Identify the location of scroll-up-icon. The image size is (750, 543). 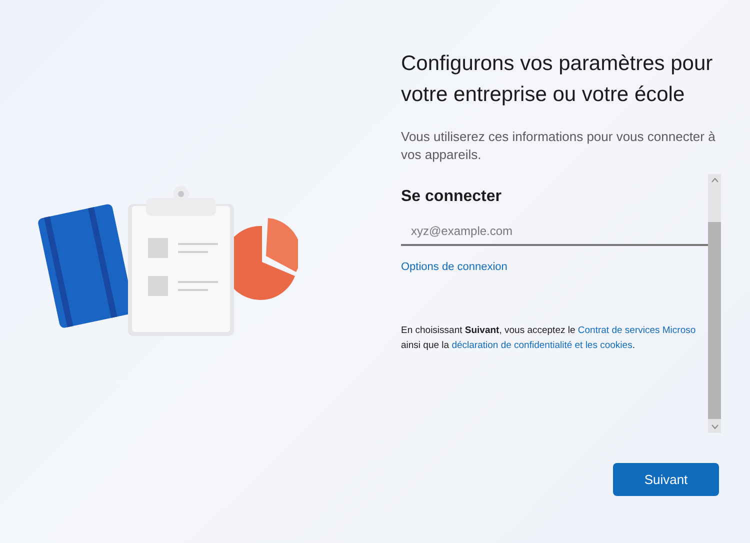
(714, 180).